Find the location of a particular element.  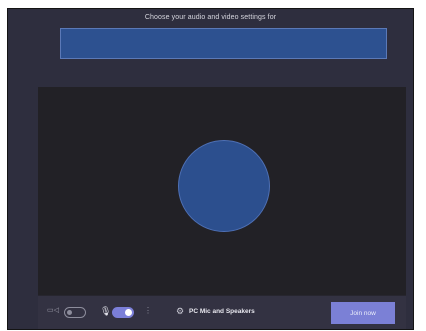

device-toolbar: ▭◁ 🎙 ⋮ ⚙ PC Mic and Speakers Join now is located at coordinates (222, 312).